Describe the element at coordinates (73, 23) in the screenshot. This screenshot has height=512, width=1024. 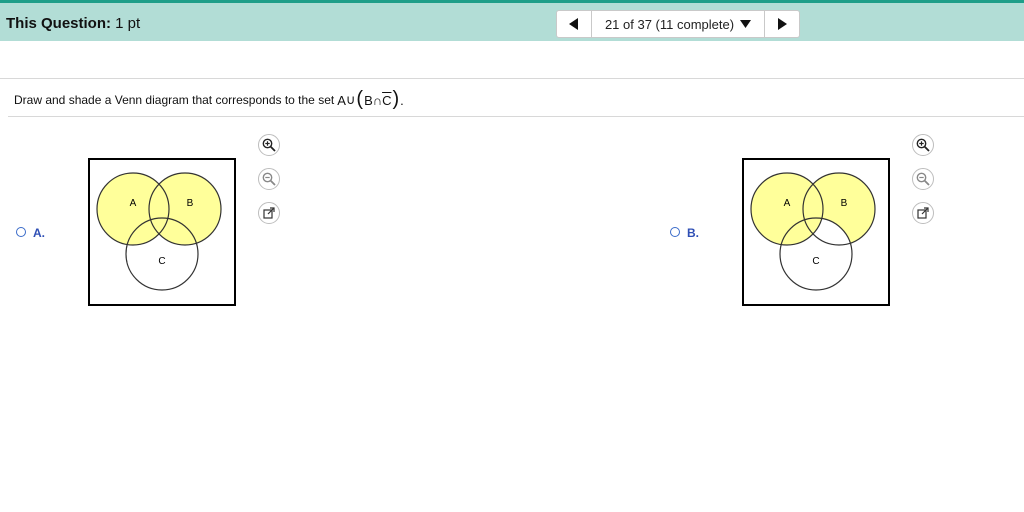
I see `question-points: This Question: 1 pt` at that location.